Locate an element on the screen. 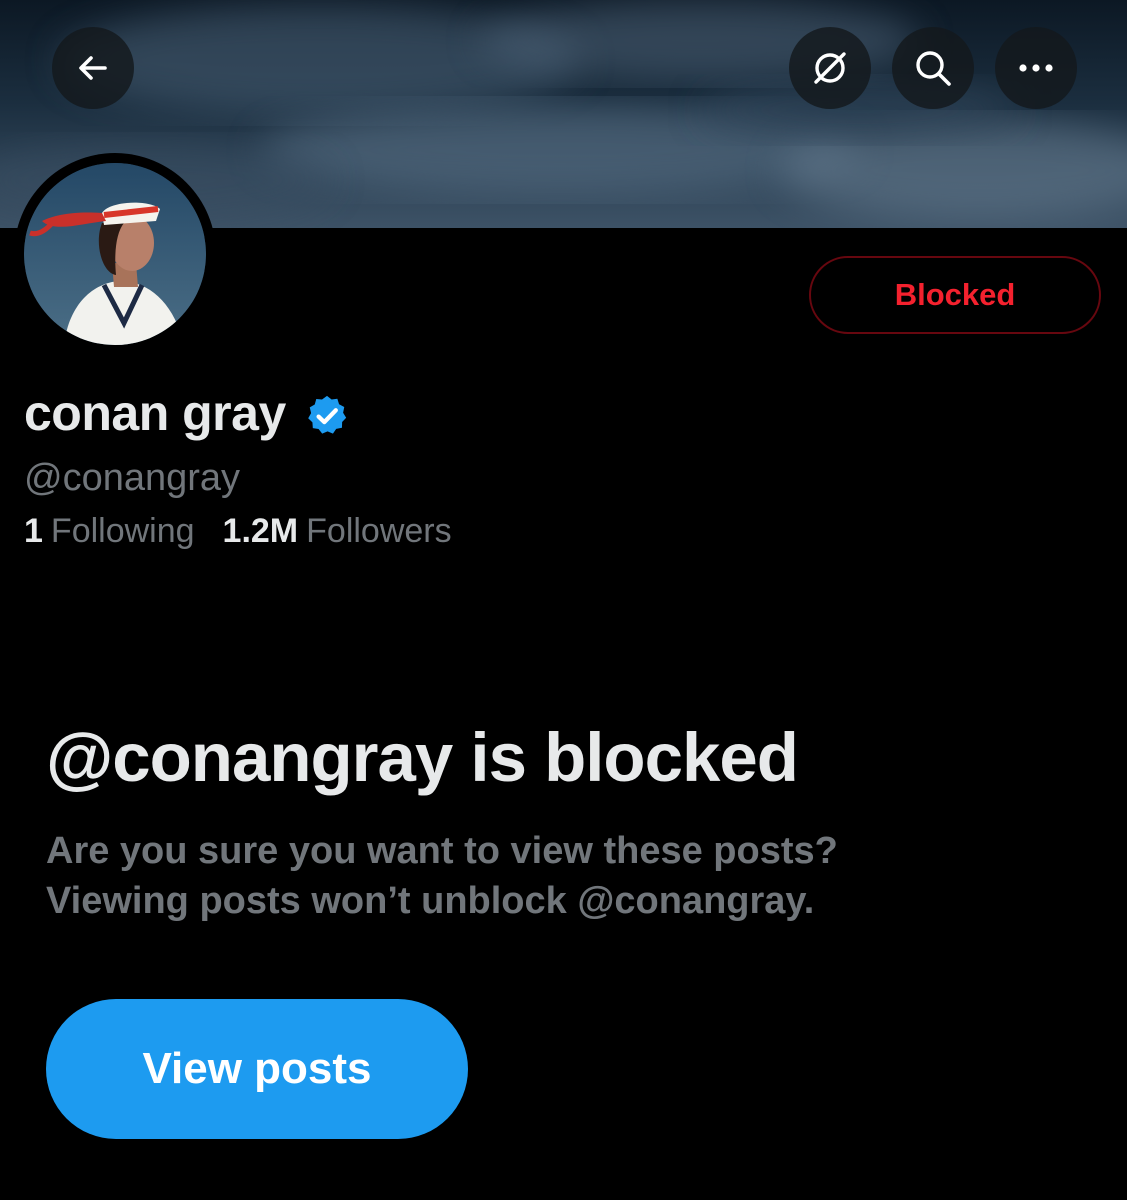 The width and height of the screenshot is (1127, 1200). arrow-left-icon is located at coordinates (93, 68).